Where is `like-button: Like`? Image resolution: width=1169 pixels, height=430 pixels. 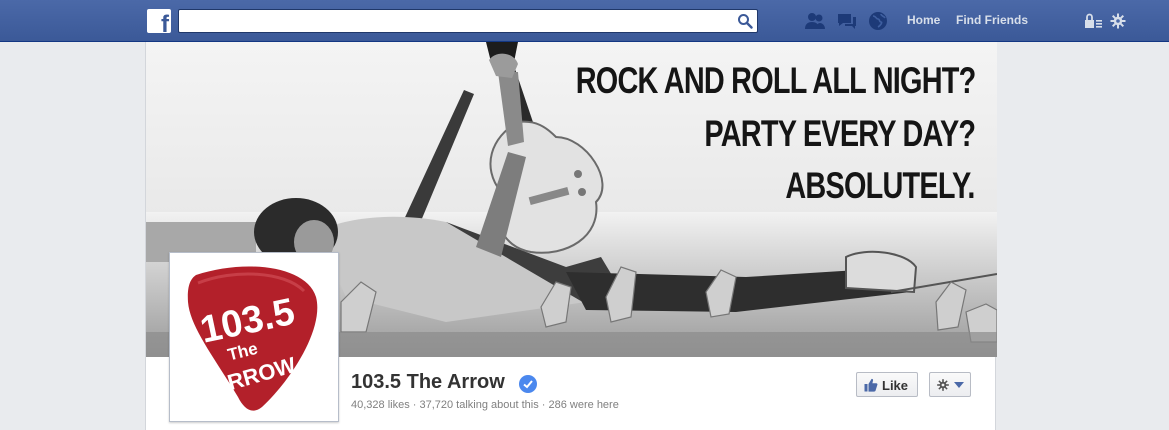 like-button: Like is located at coordinates (887, 384).